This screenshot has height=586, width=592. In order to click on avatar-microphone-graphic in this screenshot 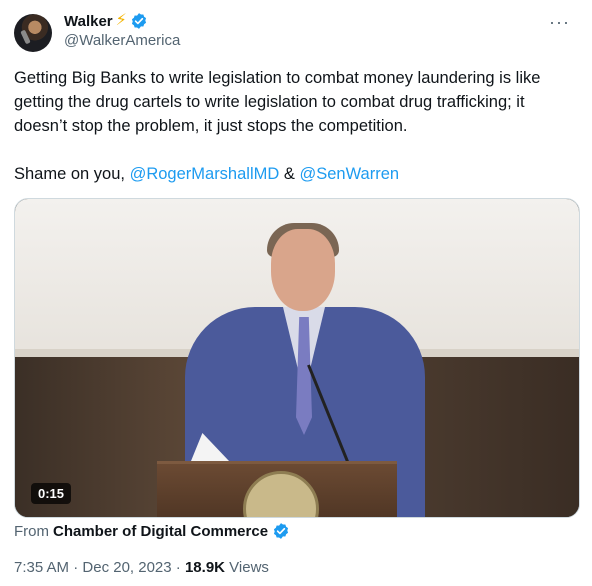, I will do `click(25, 37)`.